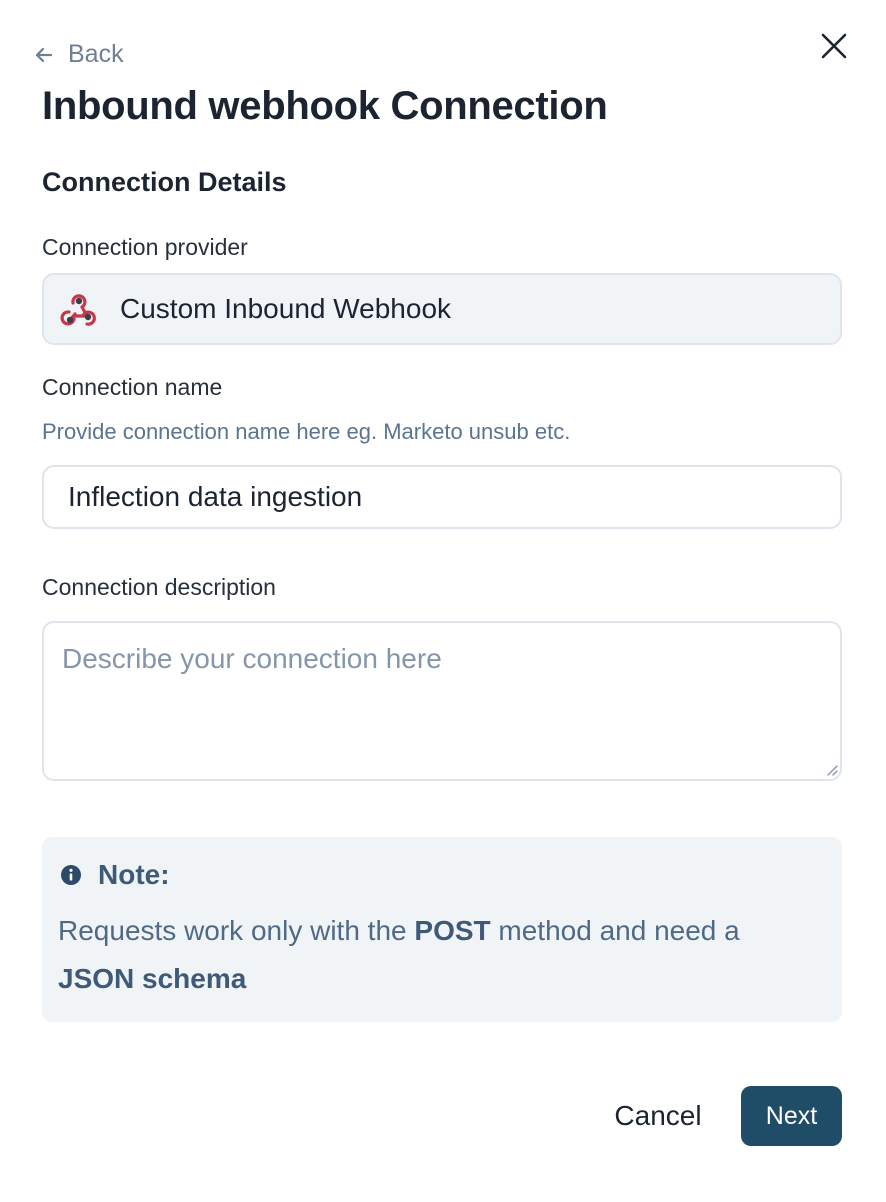 The image size is (886, 1202). What do you see at coordinates (164, 182) in the screenshot?
I see `section-title: Connection Details` at bounding box center [164, 182].